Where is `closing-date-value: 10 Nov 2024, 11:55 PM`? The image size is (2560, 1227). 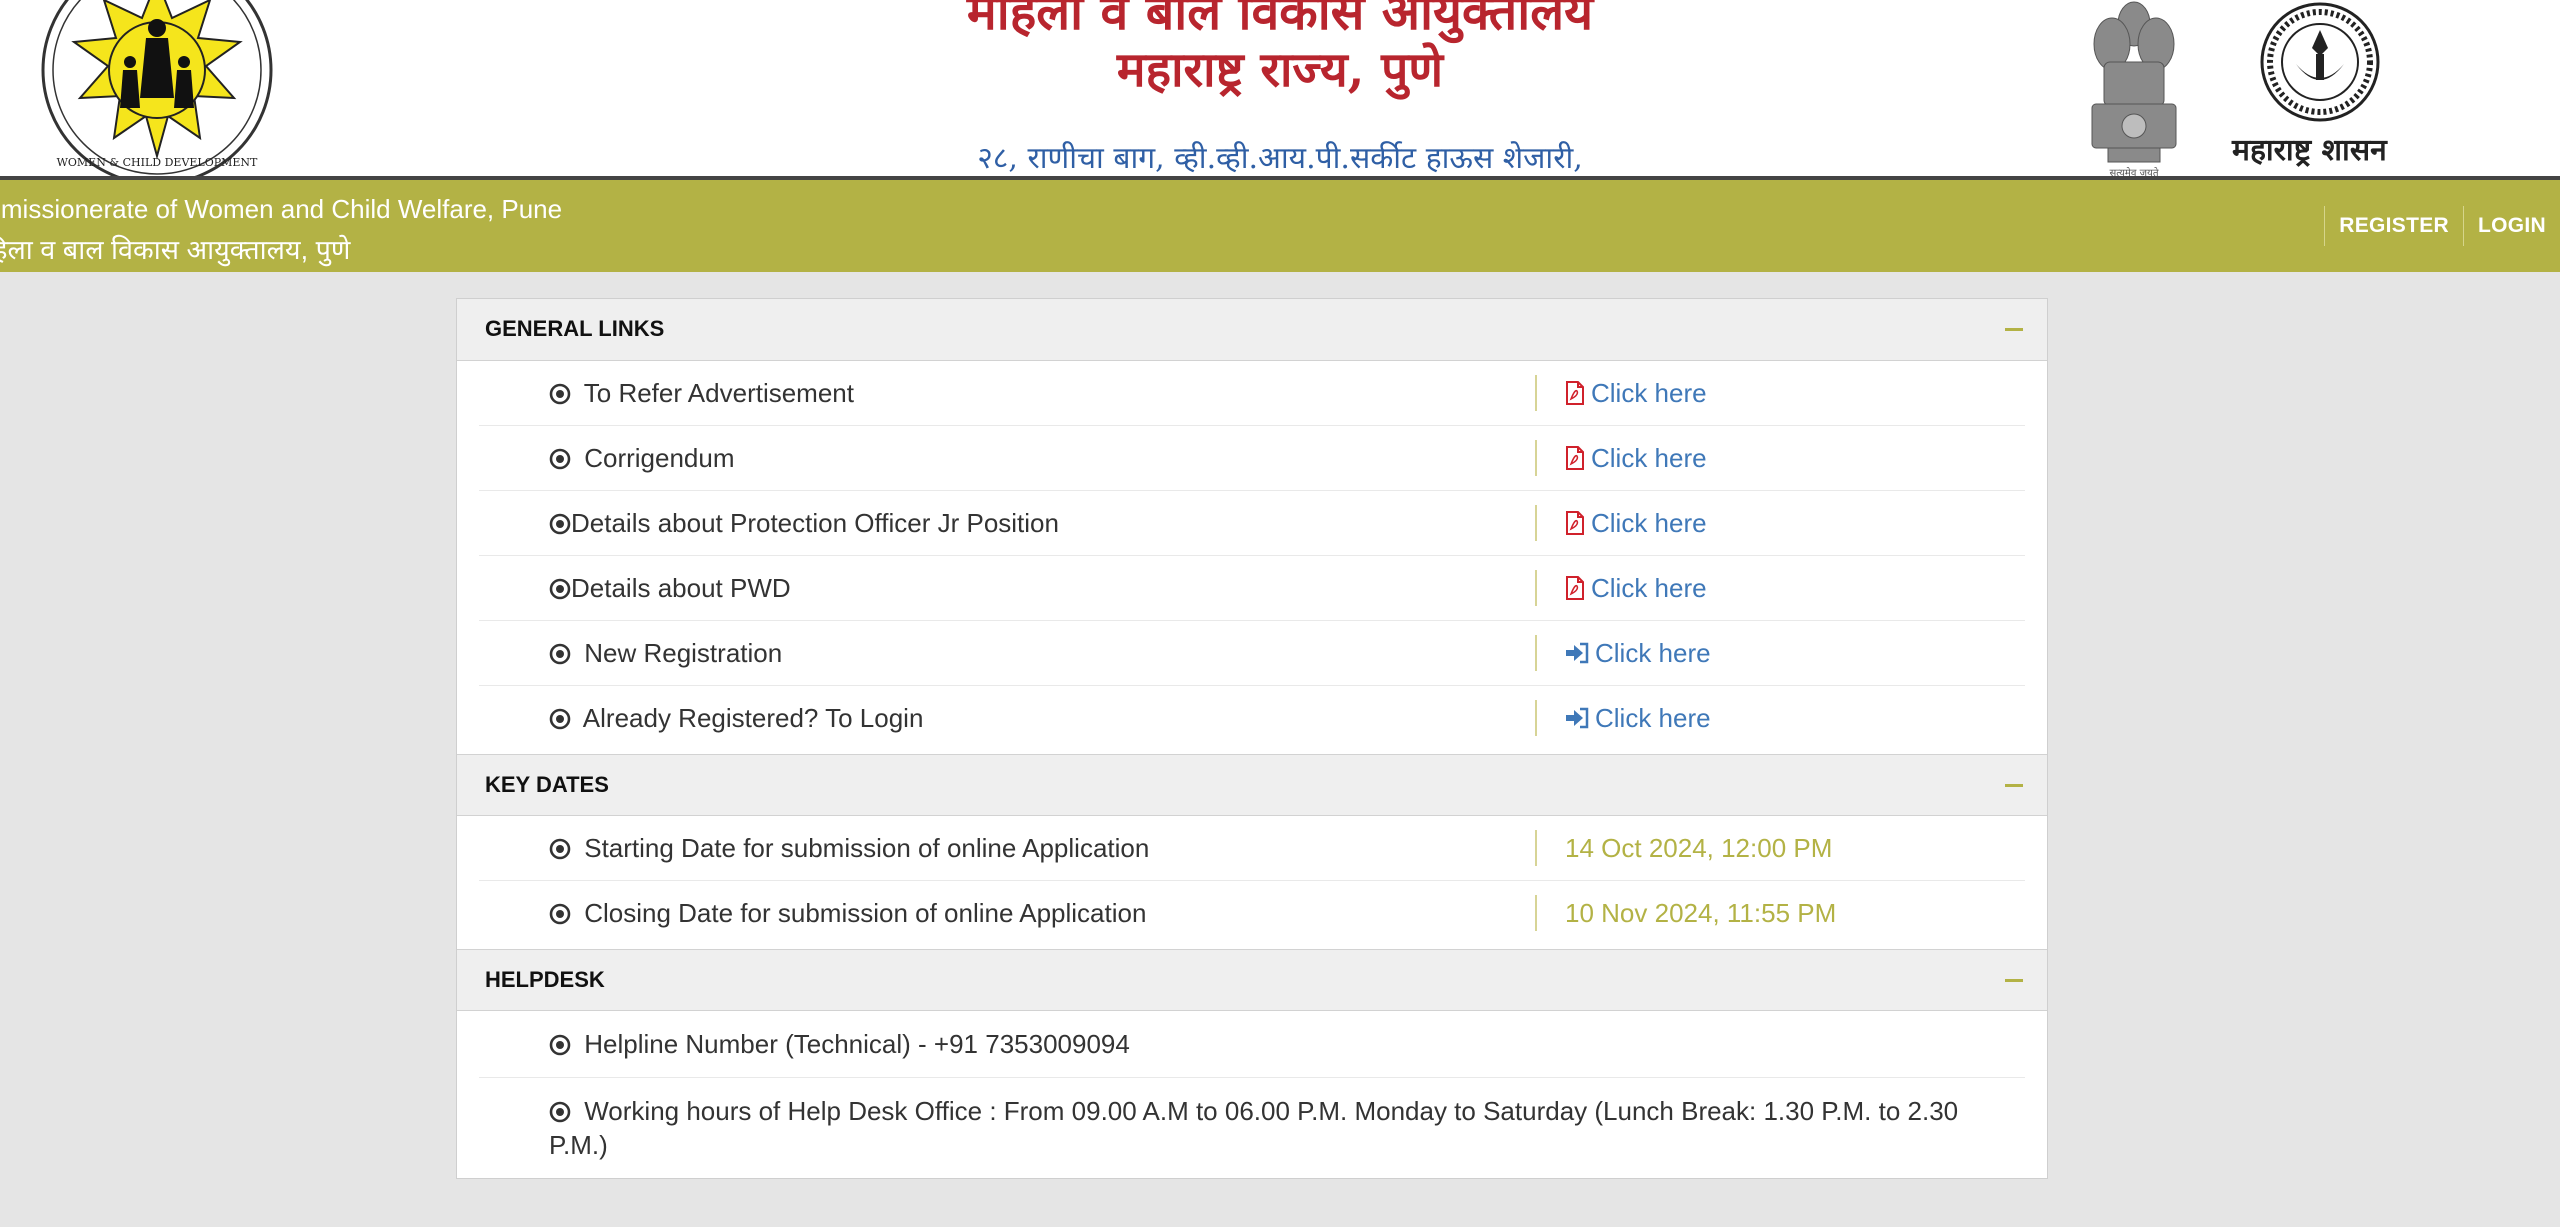
closing-date-value: 10 Nov 2024, 11:55 PM is located at coordinates (1701, 912).